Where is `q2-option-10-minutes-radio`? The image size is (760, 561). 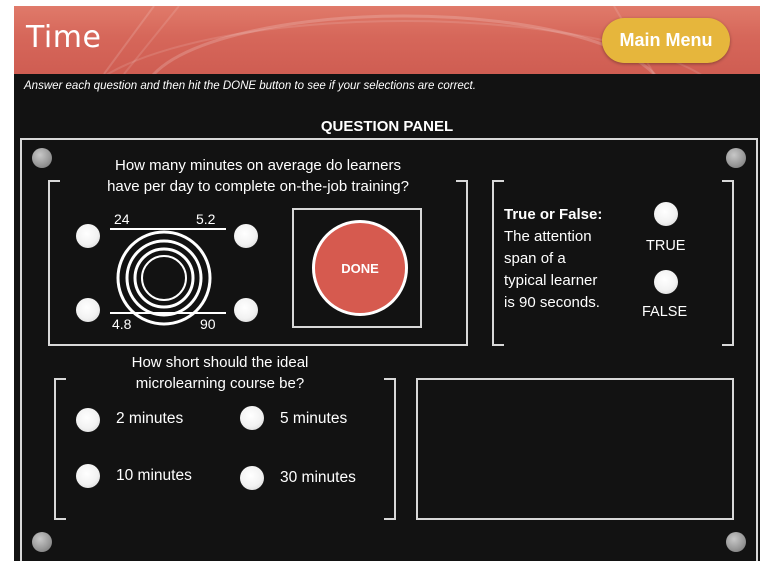 q2-option-10-minutes-radio is located at coordinates (88, 476).